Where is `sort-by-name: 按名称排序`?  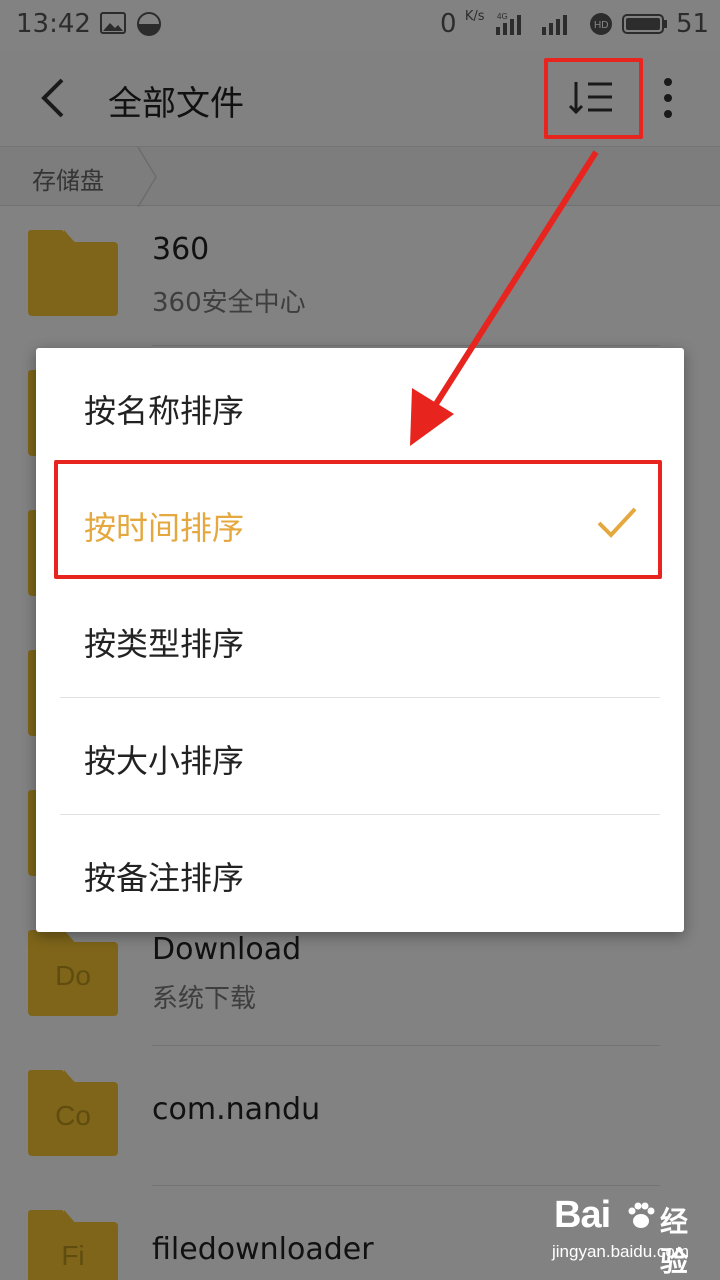
sort-by-name: 按名称排序 is located at coordinates (360, 406).